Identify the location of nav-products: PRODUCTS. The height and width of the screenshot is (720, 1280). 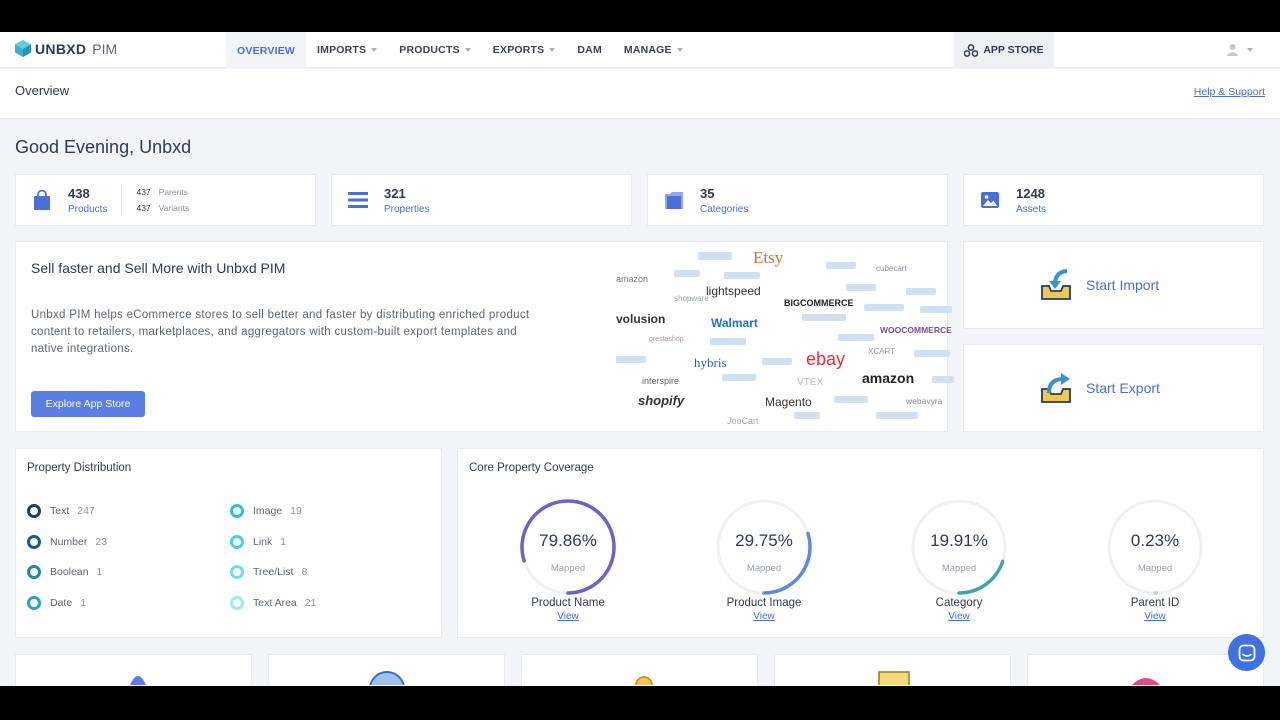
(435, 50).